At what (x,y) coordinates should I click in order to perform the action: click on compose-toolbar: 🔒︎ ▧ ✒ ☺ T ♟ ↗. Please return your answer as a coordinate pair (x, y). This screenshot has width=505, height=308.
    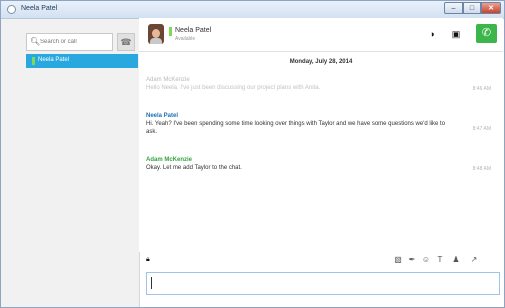
    Looking at the image, I should click on (321, 261).